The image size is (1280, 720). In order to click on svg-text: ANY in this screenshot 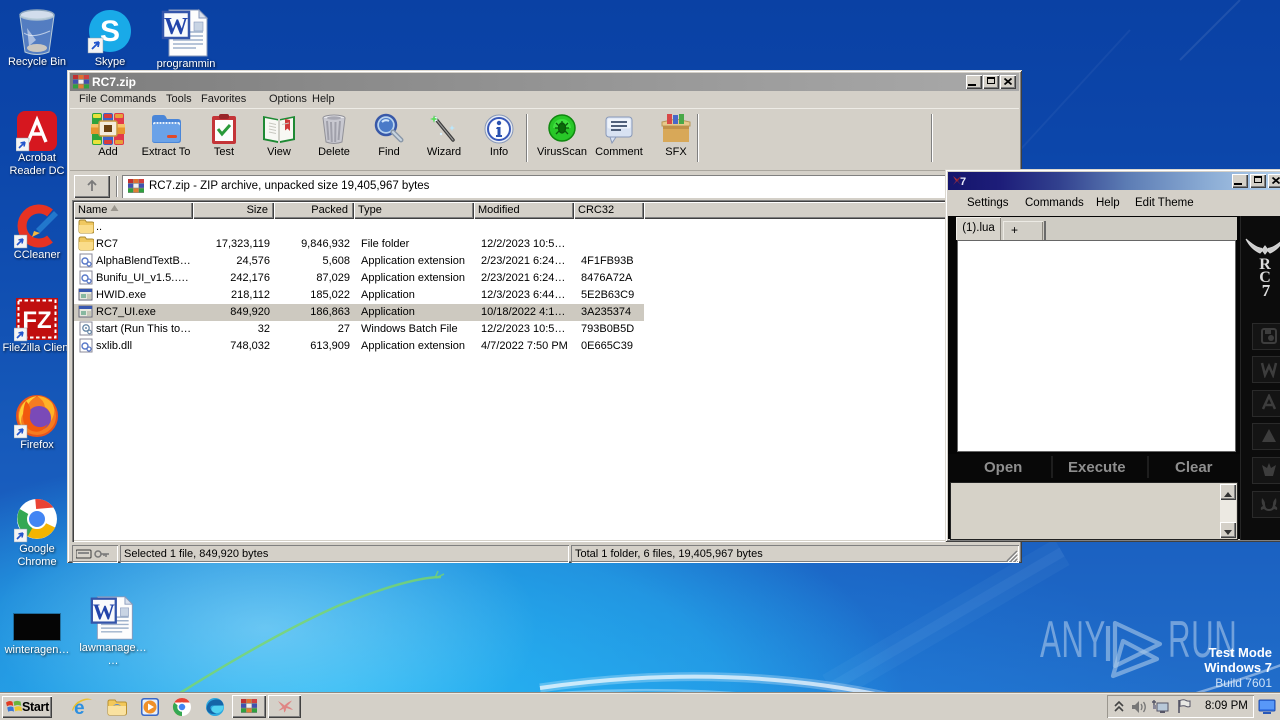, I will do `click(1073, 640)`.